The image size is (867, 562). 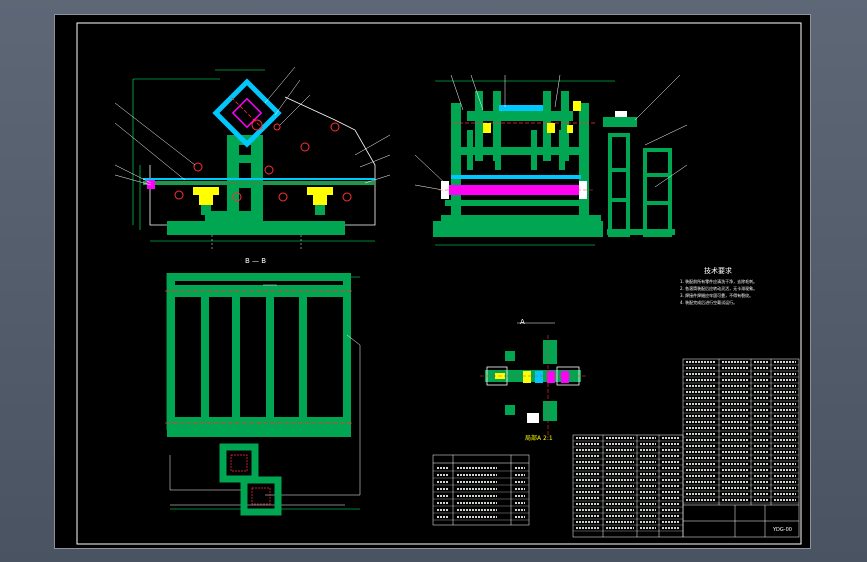 What do you see at coordinates (719, 281) in the screenshot?
I see `tech-requirement-line: 1. 装配前所有零件应清洗干净，去除毛刺。` at bounding box center [719, 281].